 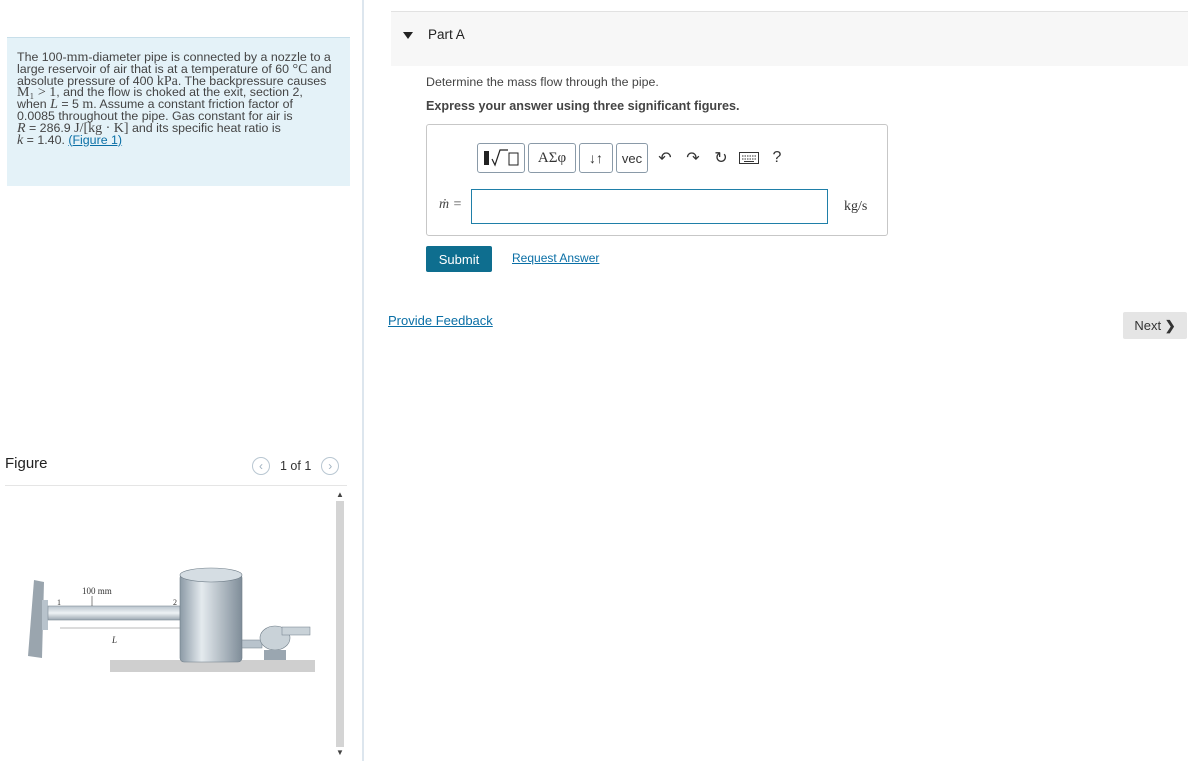 What do you see at coordinates (552, 158) in the screenshot?
I see `greek-symbols-button: ΑΣφ` at bounding box center [552, 158].